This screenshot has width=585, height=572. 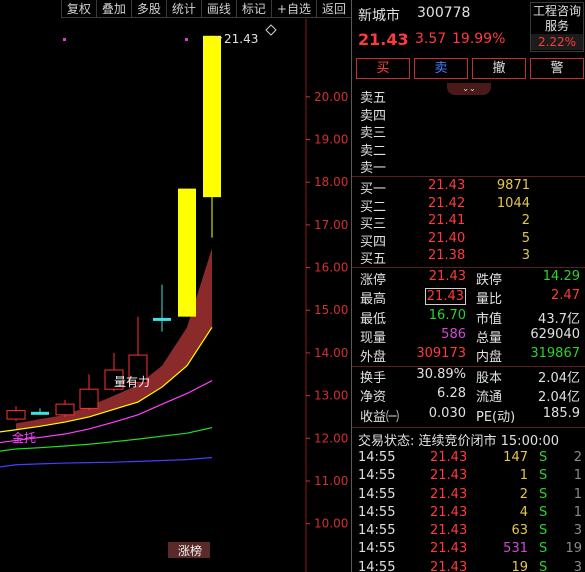 I want to click on trade-status: 交易状态: 连续竞价闭市 15:00:00, so click(x=459, y=441).